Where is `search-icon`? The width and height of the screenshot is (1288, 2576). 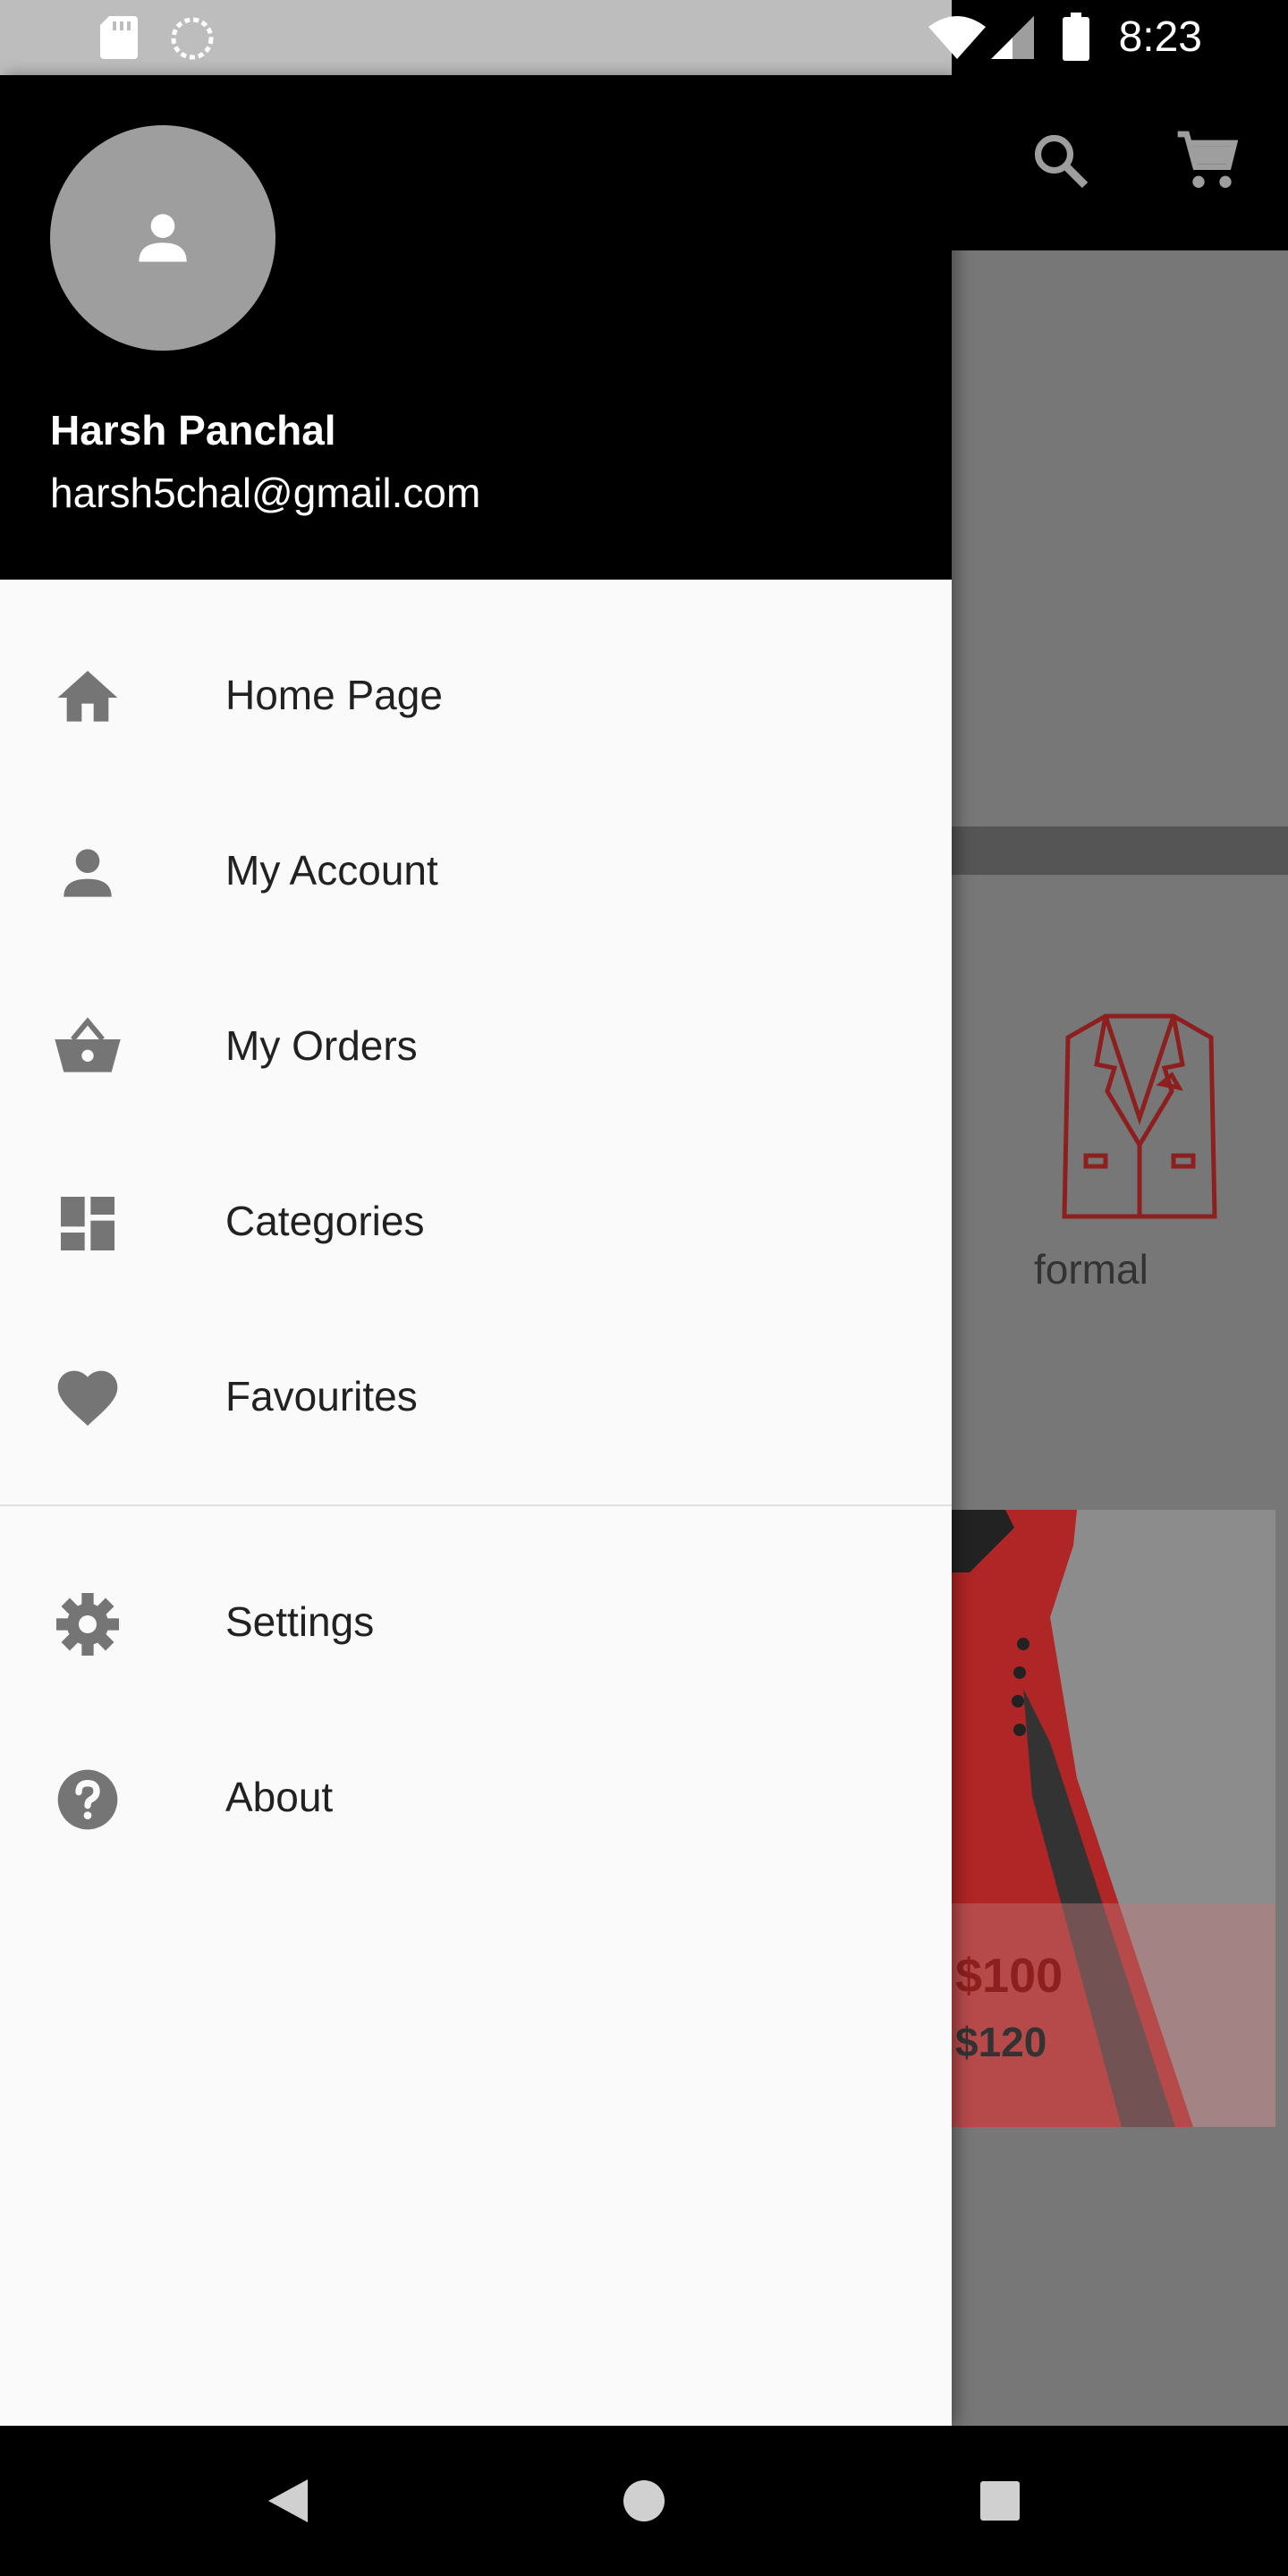
search-icon is located at coordinates (1061, 161).